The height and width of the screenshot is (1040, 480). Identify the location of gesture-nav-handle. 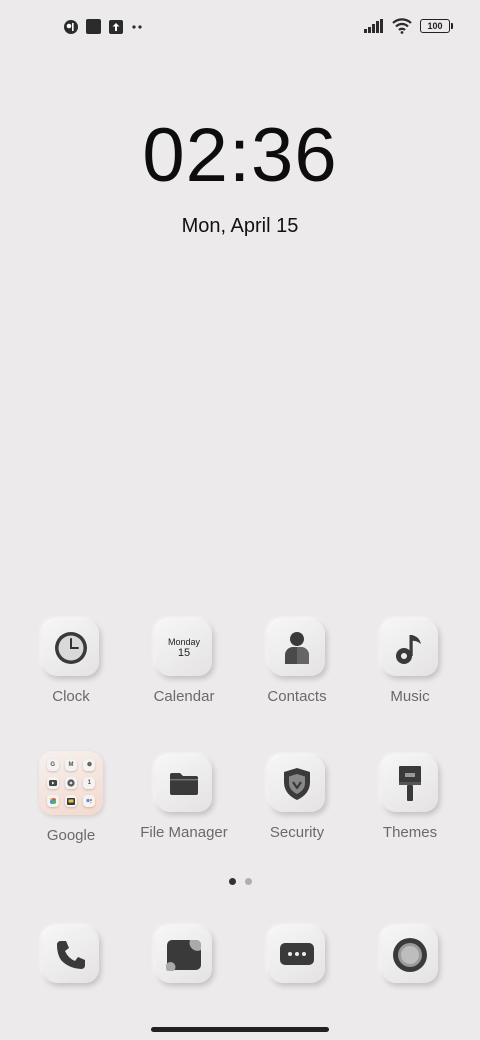
(240, 1029).